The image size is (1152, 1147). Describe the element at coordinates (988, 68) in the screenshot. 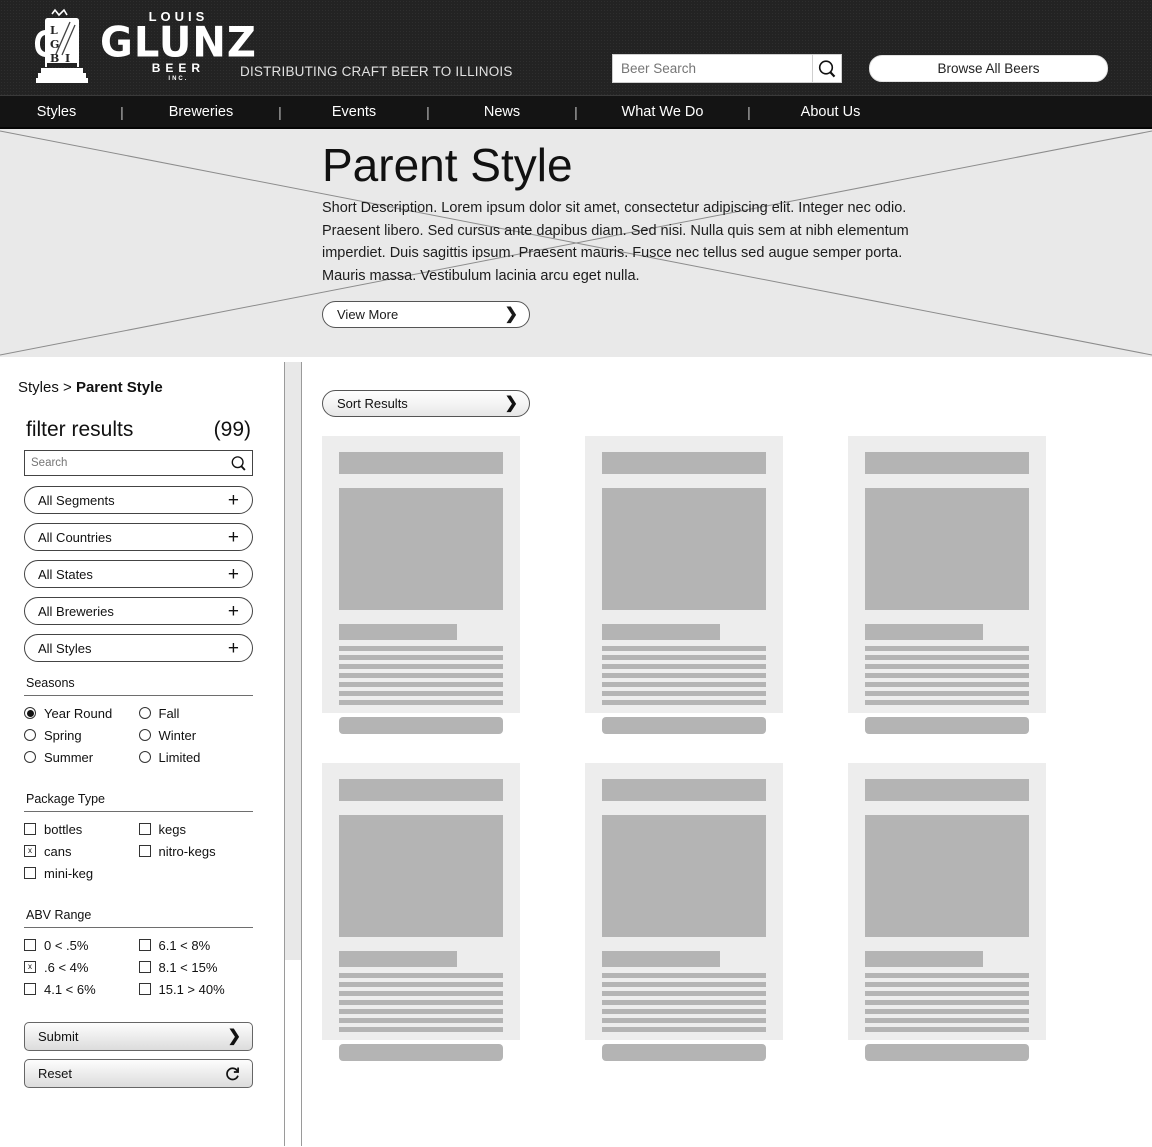

I see `browse-all-beers-button: Browse All Beers` at that location.